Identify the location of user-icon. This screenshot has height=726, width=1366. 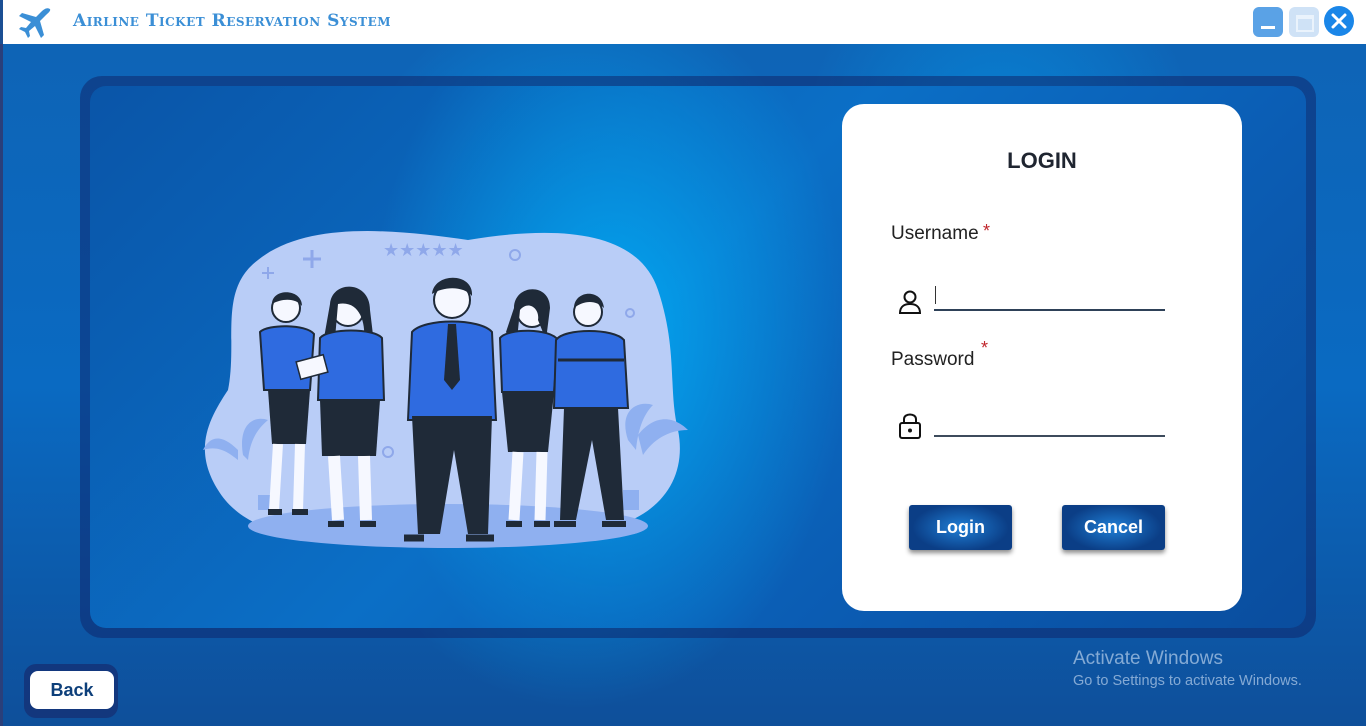
(910, 302).